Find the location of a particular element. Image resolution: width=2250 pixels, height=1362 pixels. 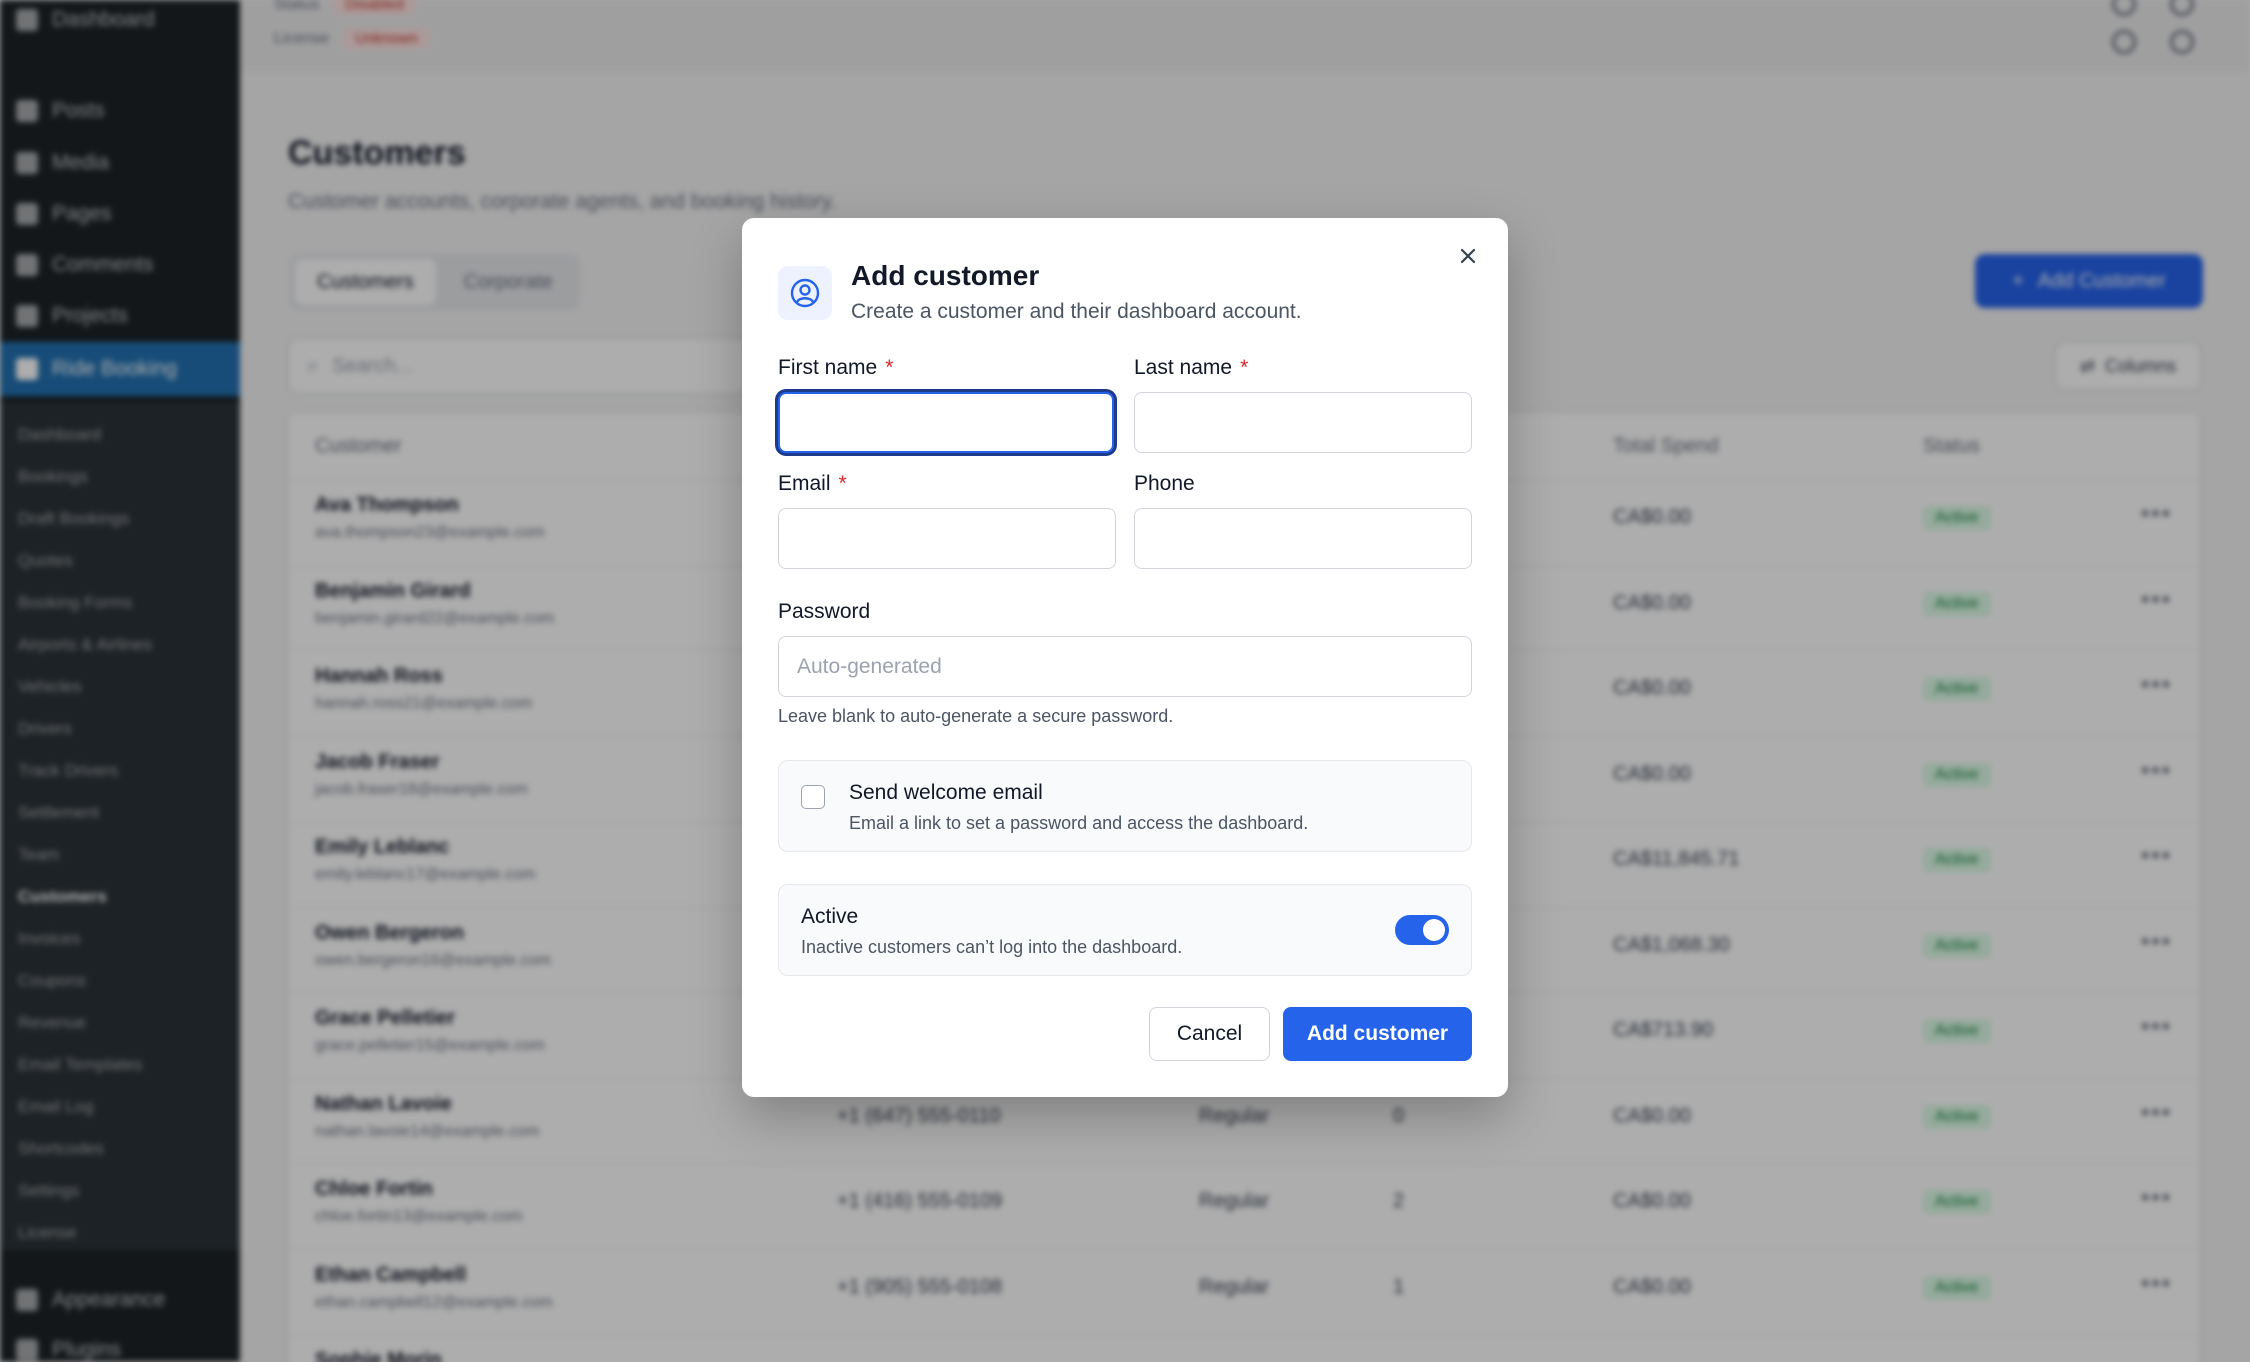

dialog-title: Add customer is located at coordinates (945, 275).